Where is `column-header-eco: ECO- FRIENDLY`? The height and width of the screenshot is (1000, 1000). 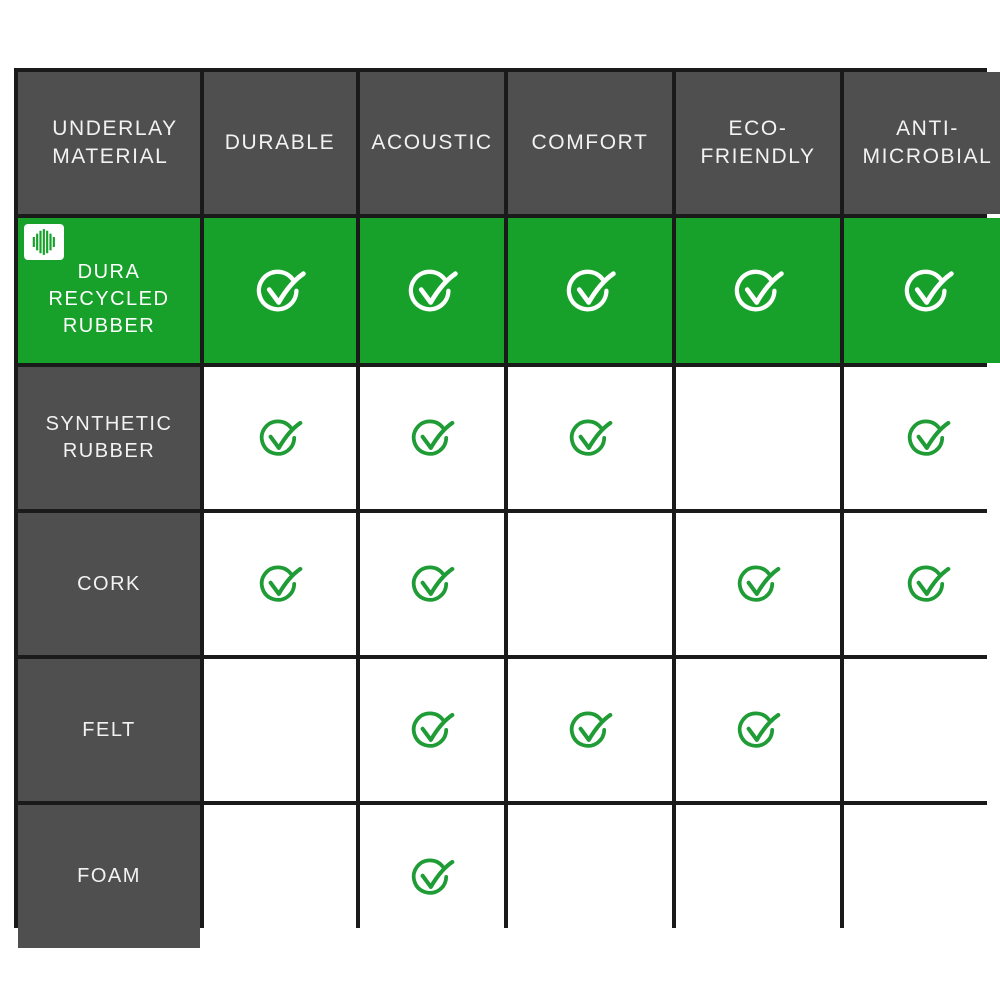 column-header-eco: ECO- FRIENDLY is located at coordinates (758, 143).